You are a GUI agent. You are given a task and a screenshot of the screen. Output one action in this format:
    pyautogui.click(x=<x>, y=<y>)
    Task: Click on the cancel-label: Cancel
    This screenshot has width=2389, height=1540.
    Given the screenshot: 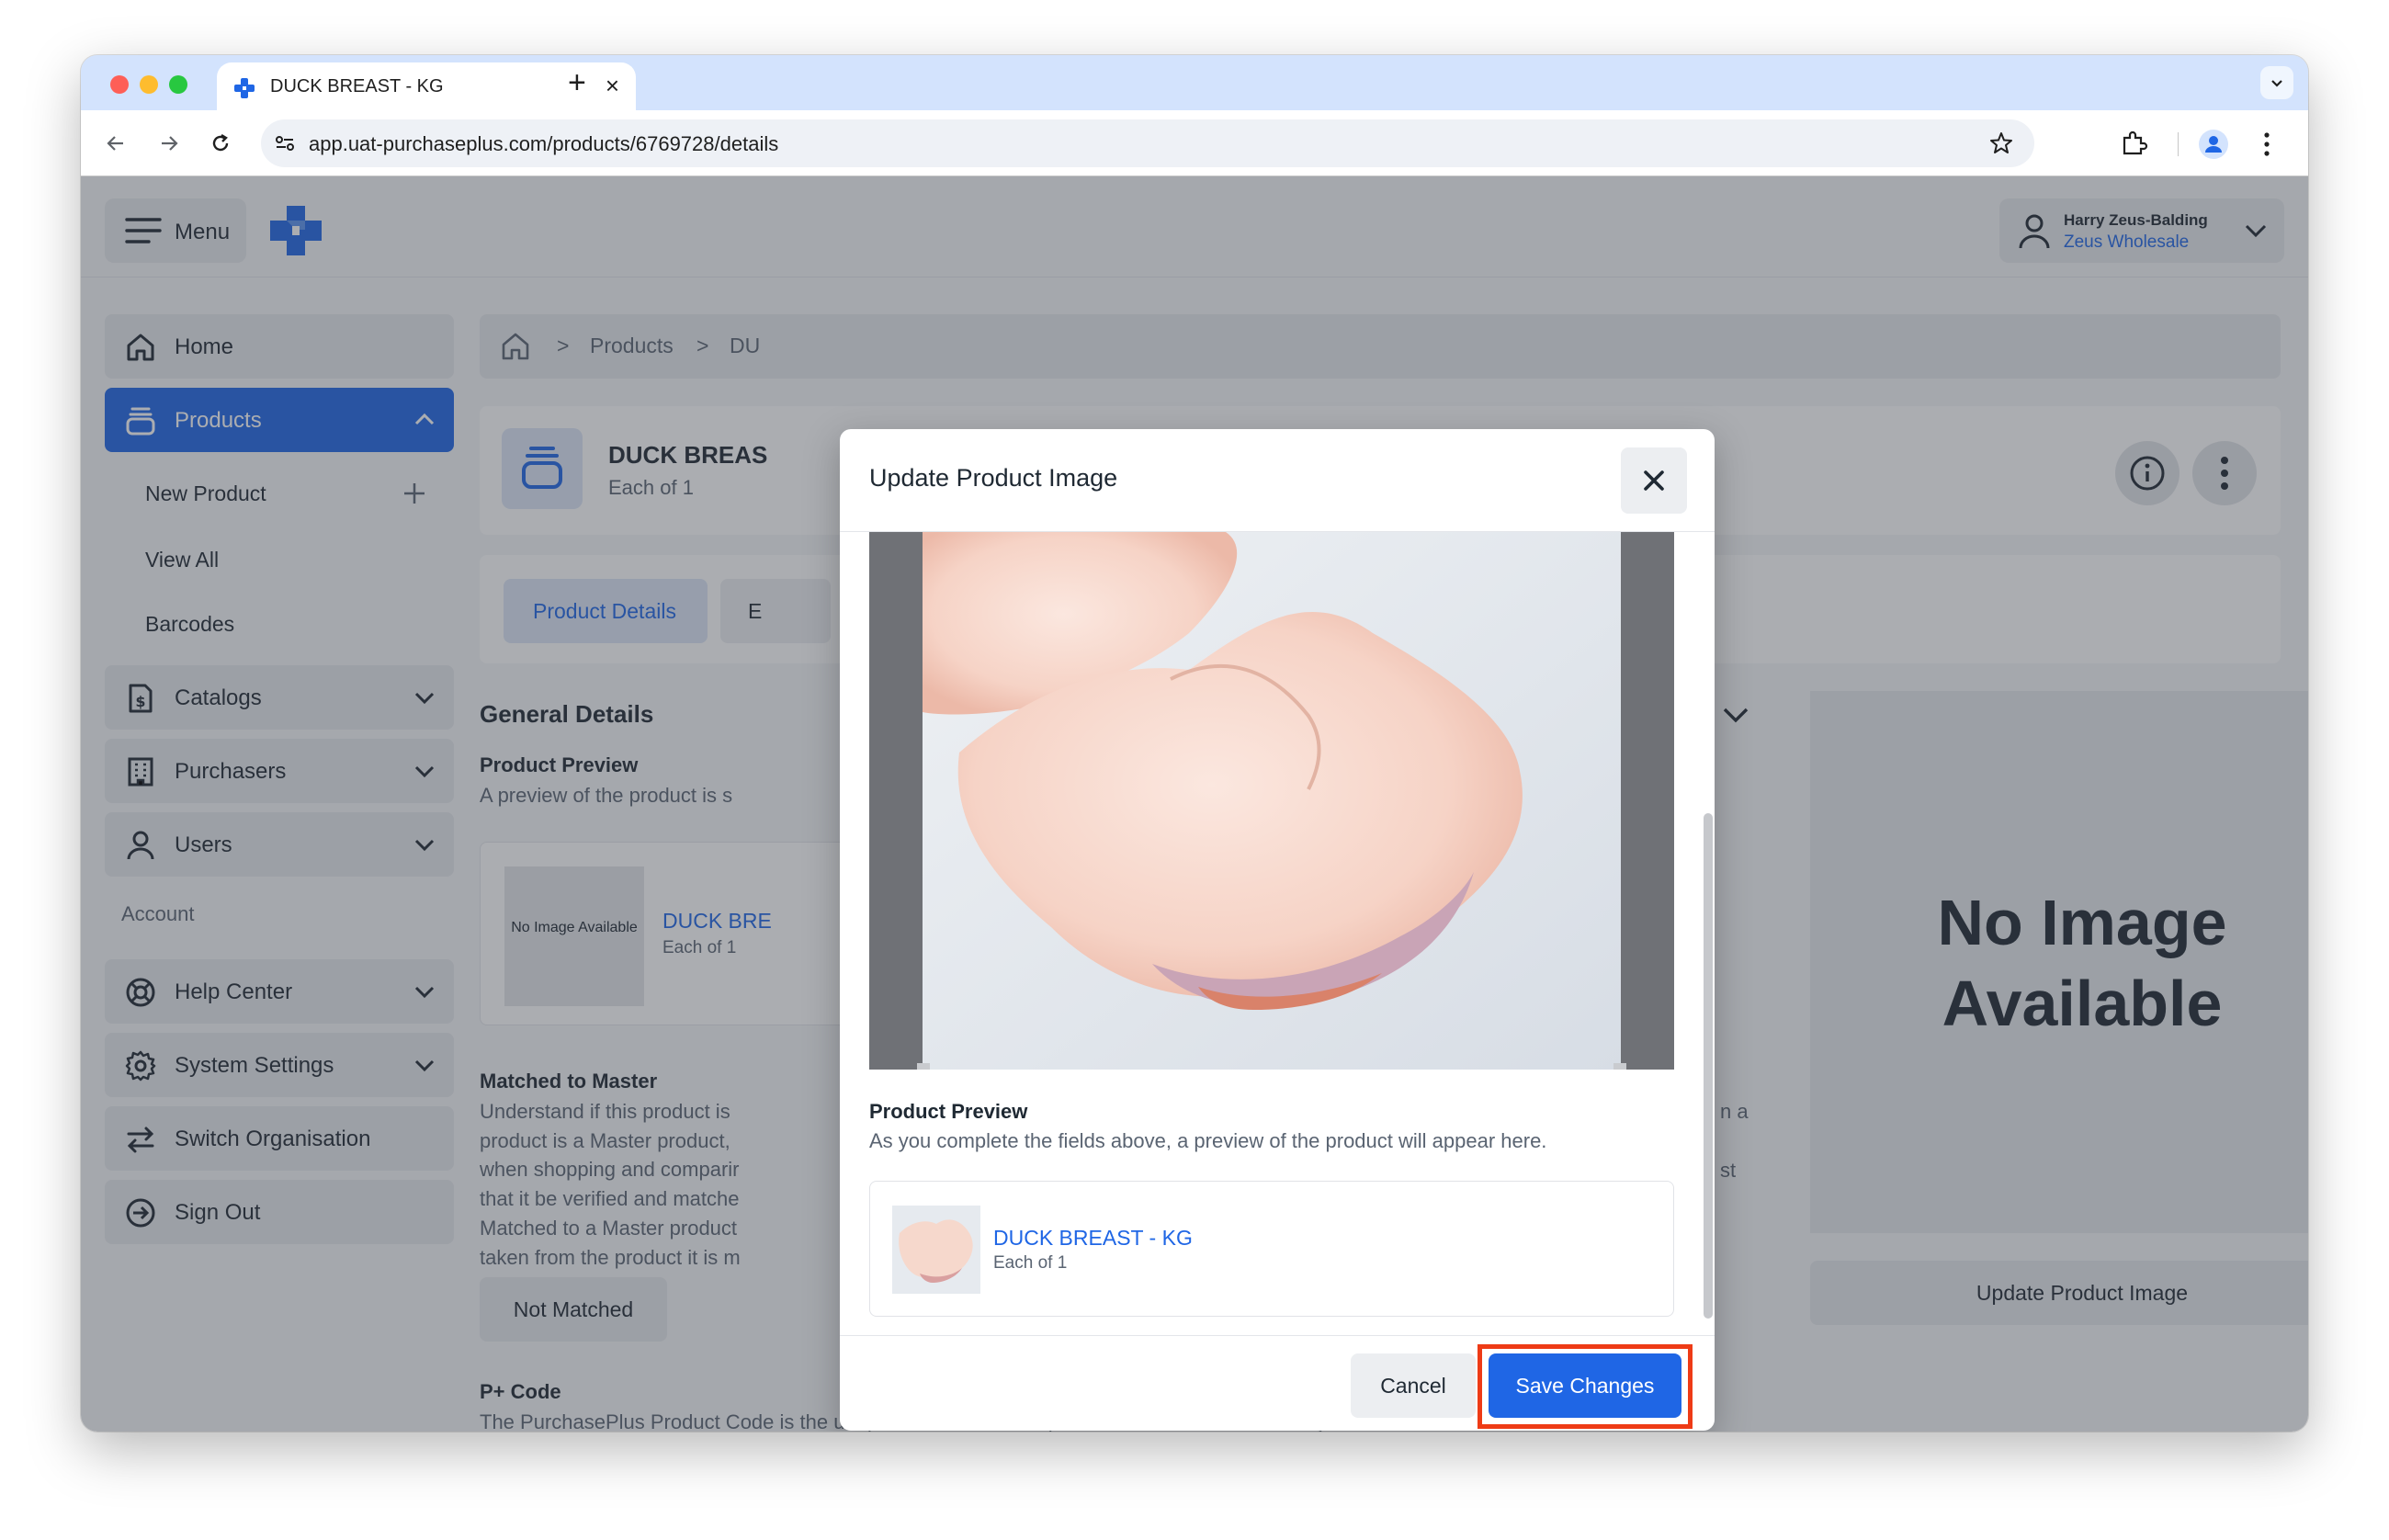 What is the action you would take?
    pyautogui.click(x=1413, y=1386)
    